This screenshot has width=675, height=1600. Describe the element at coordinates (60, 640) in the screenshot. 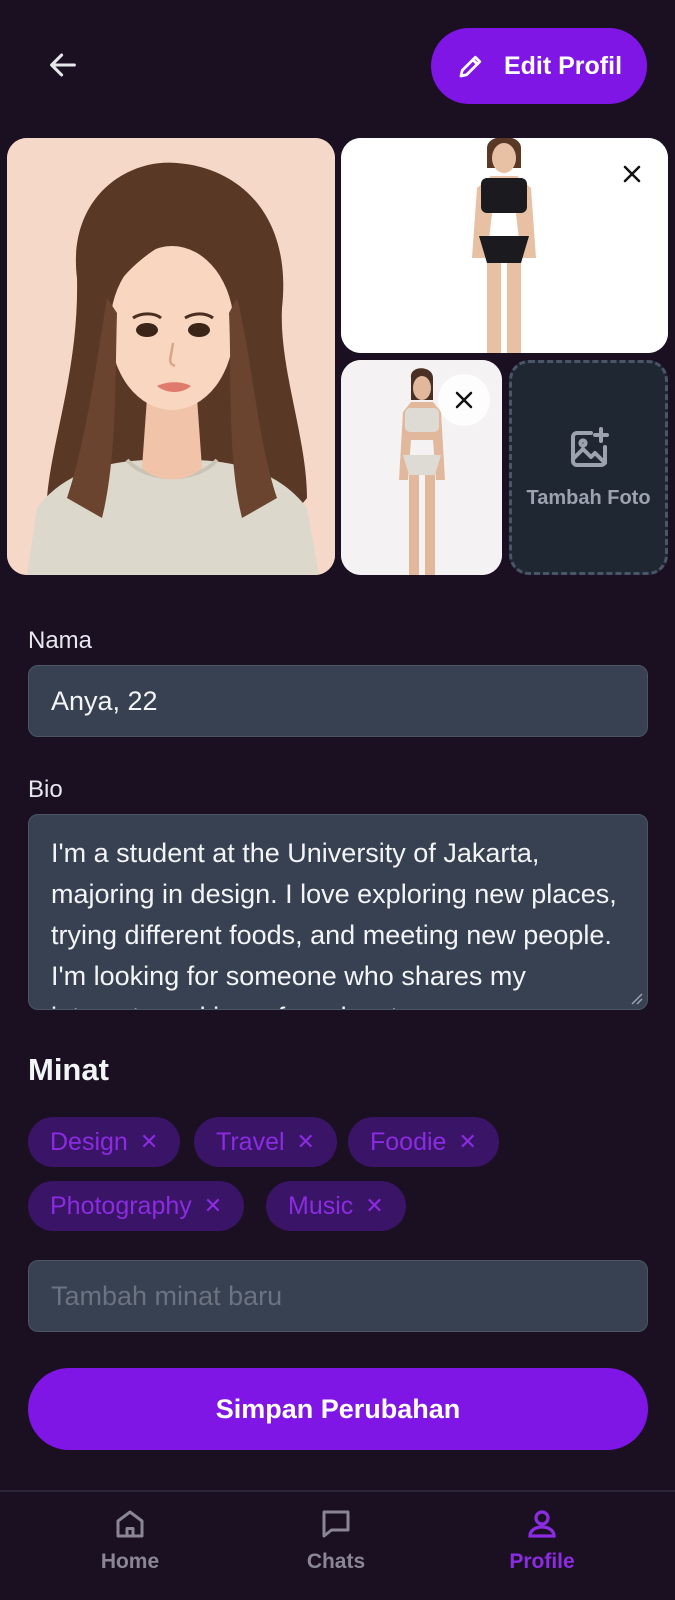

I see `name-label: Nama` at that location.